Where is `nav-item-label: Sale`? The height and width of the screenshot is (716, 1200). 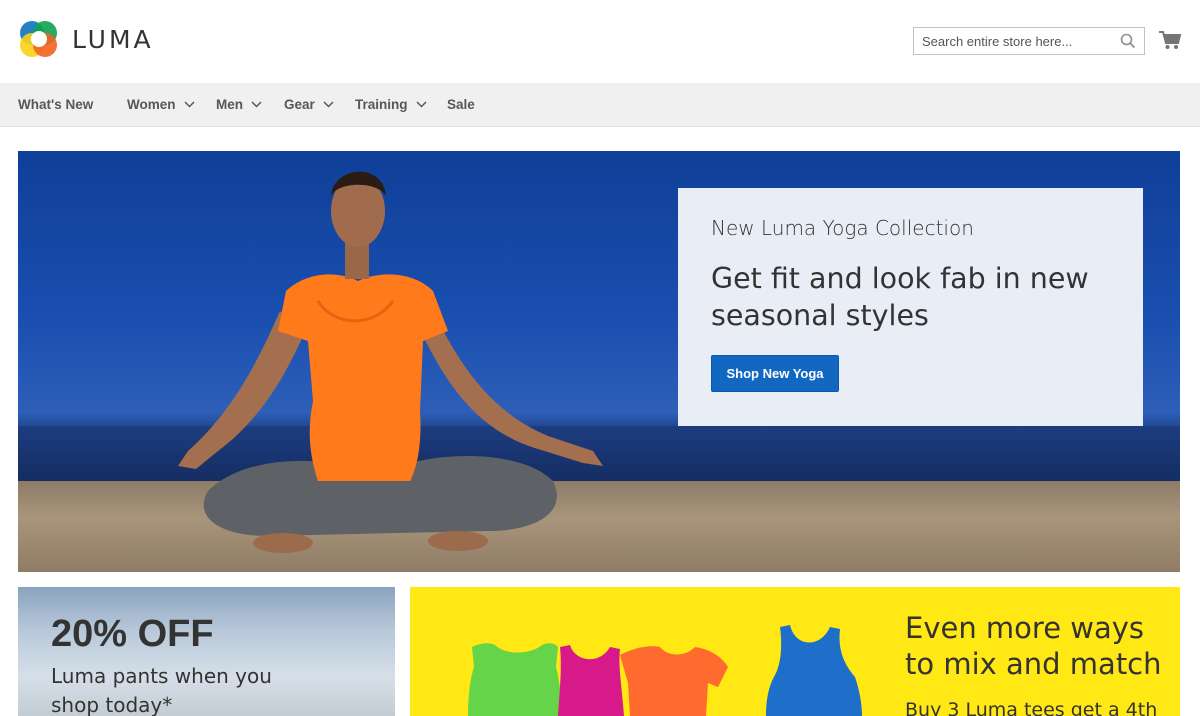 nav-item-label: Sale is located at coordinates (461, 104).